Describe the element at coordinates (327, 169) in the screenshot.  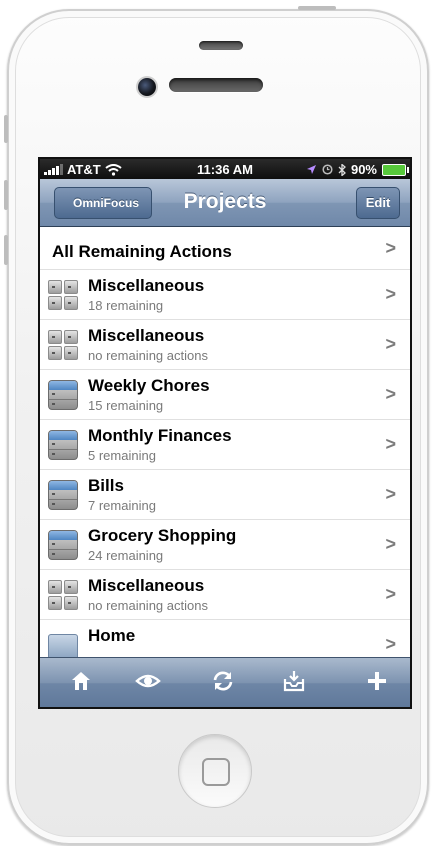
I see `alarm-icon` at that location.